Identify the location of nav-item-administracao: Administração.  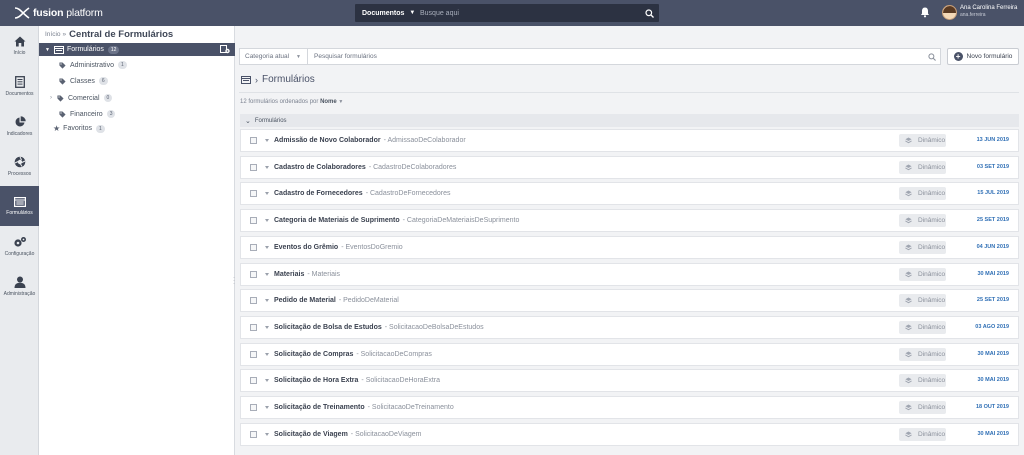
(19, 286).